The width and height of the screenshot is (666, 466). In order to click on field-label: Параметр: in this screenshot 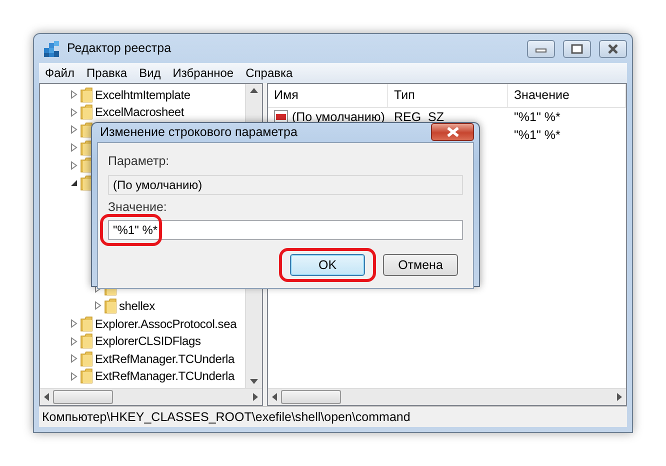, I will do `click(139, 161)`.